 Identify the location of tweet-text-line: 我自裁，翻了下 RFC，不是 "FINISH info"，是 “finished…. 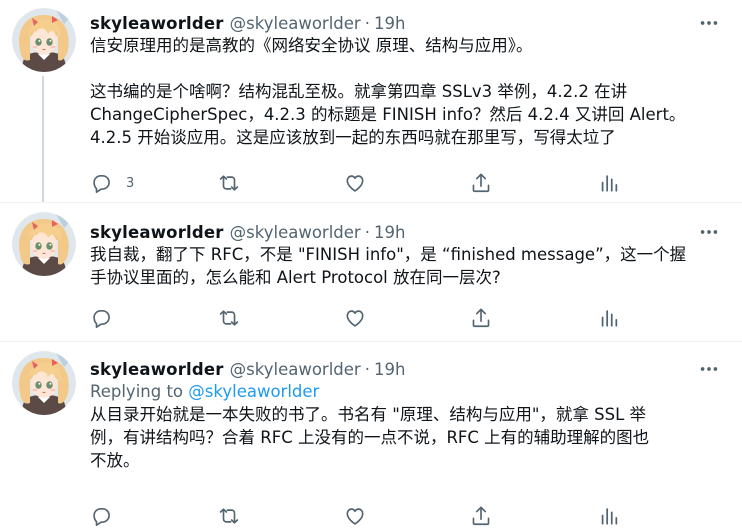
(388, 254).